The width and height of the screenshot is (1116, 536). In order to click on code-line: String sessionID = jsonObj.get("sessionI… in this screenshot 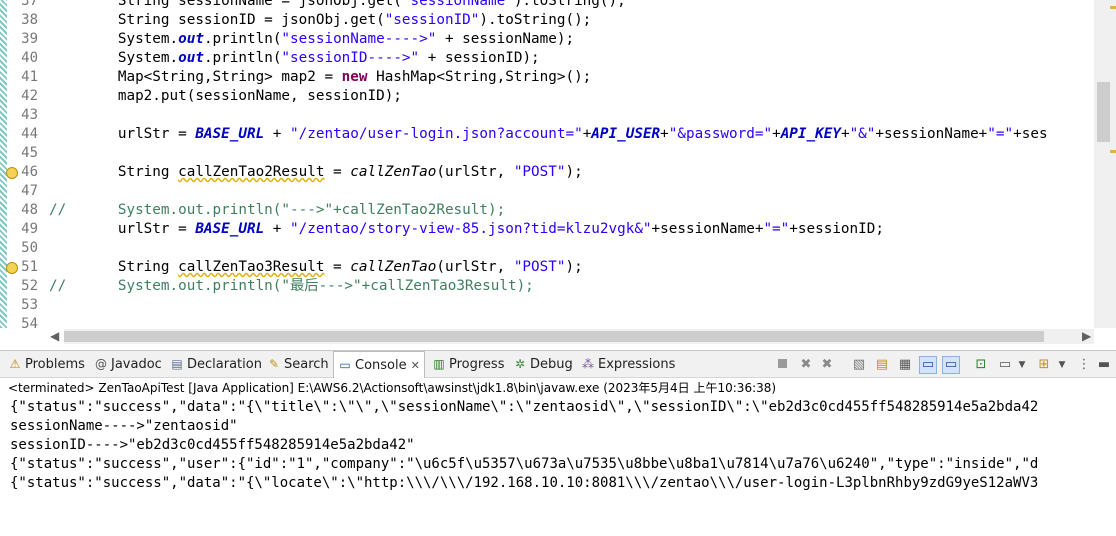, I will do `click(571, 20)`.